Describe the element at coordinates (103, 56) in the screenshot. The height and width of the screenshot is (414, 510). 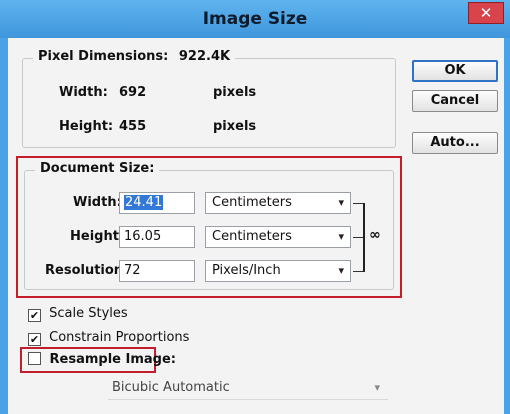
I see `pixel-dimensions-label: Pixel Dimensions:` at that location.